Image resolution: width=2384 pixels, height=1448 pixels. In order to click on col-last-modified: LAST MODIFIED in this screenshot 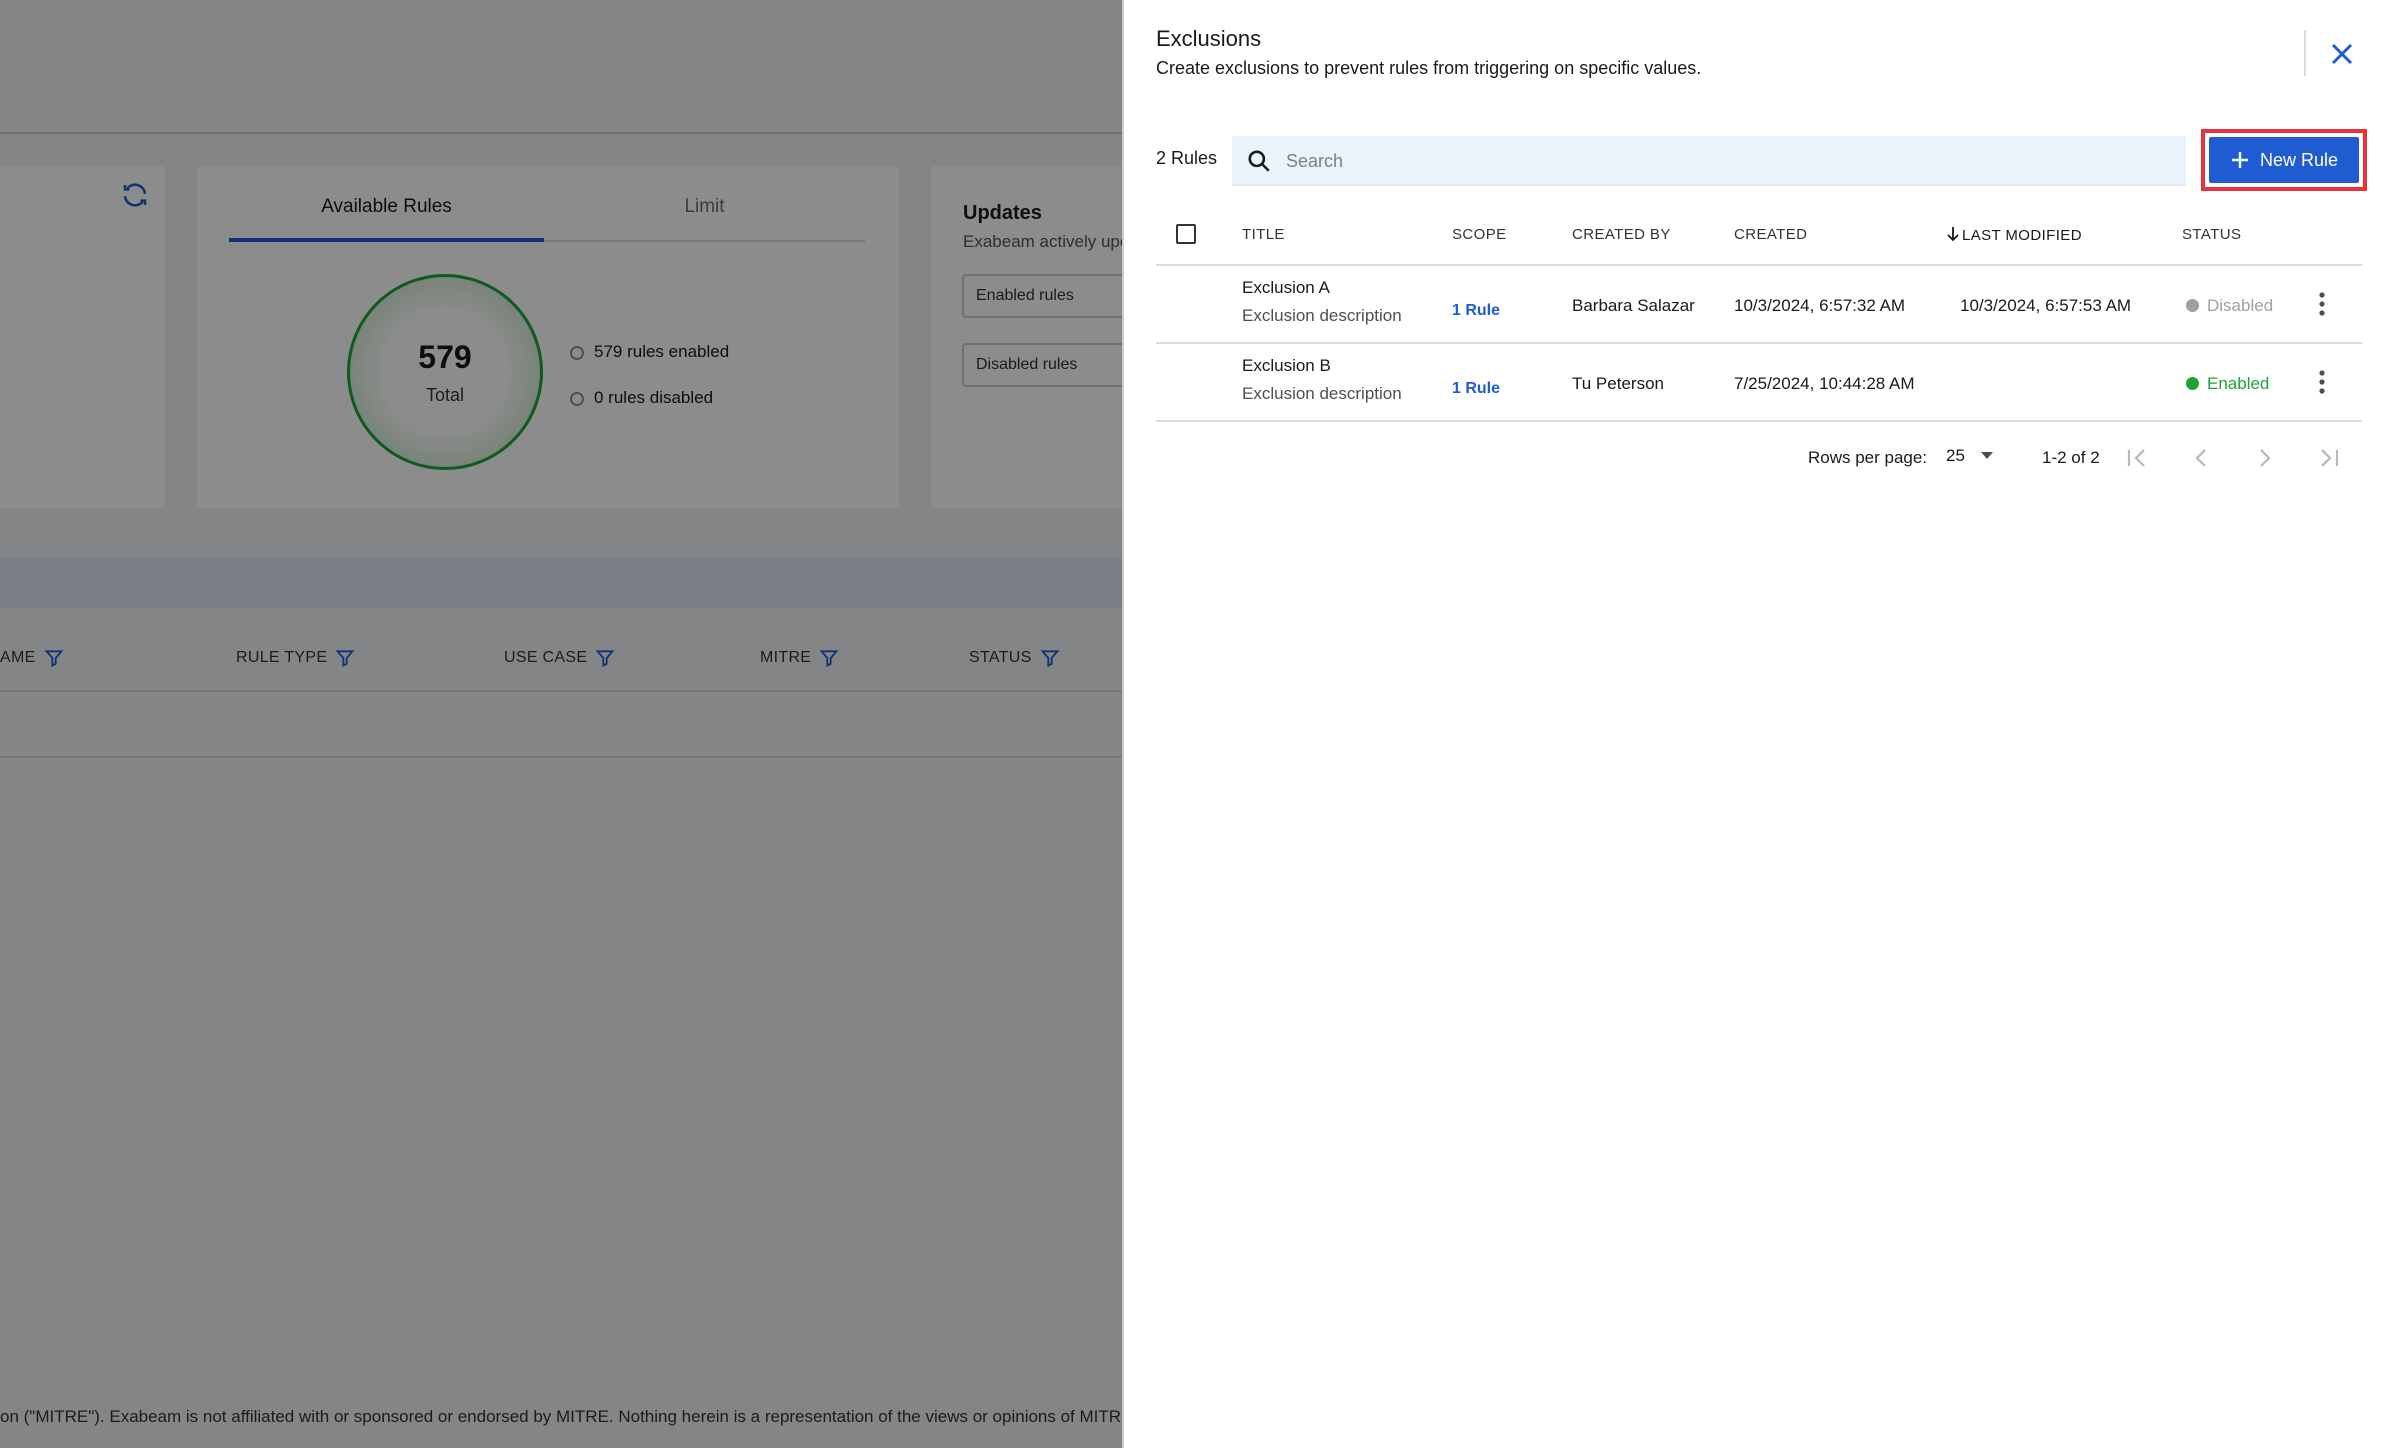, I will do `click(2014, 235)`.